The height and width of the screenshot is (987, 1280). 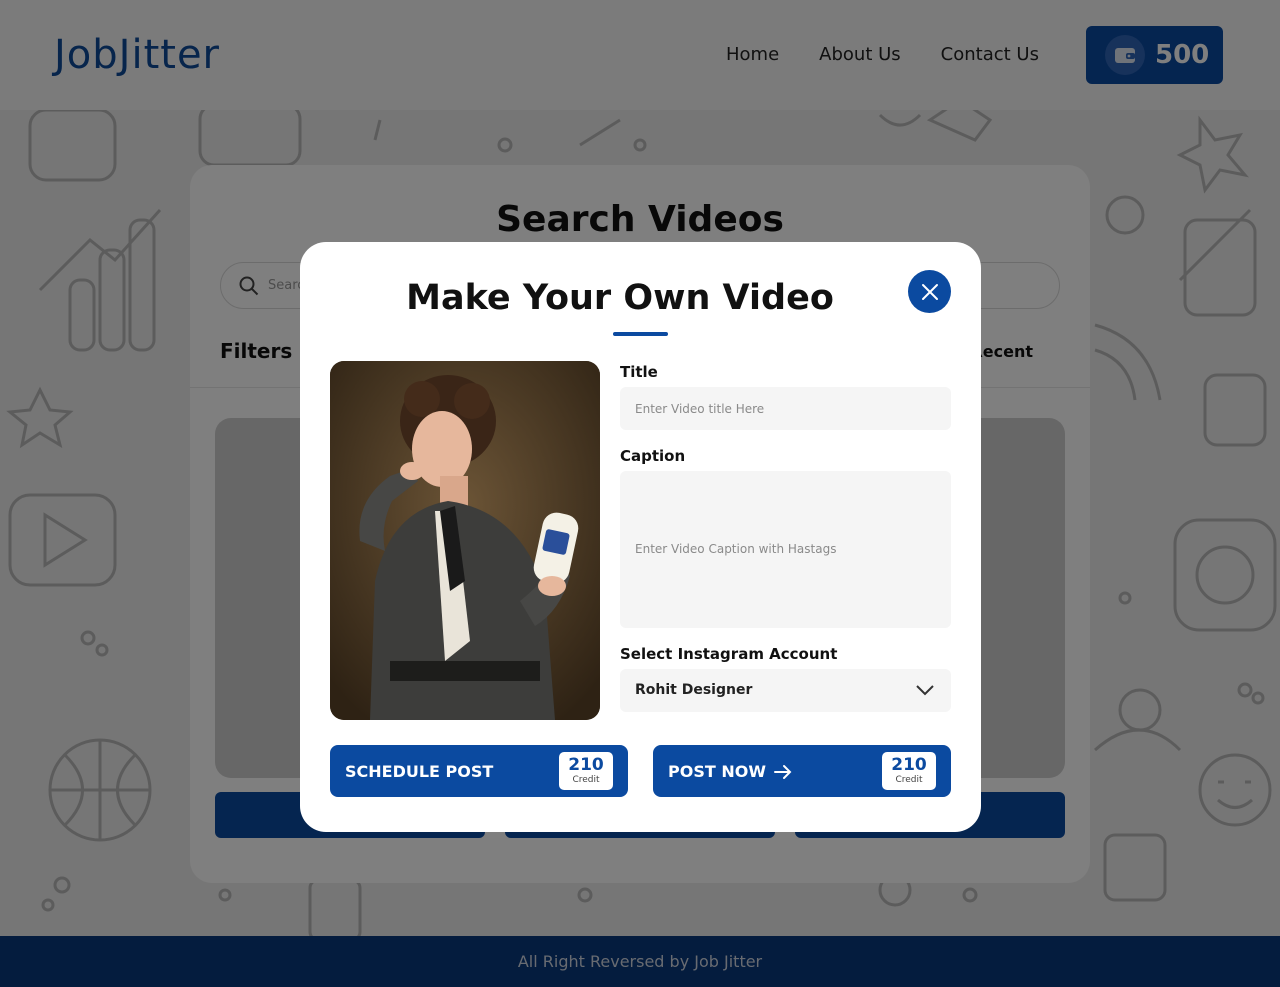 I want to click on post-now-credit-value: 210, so click(x=909, y=765).